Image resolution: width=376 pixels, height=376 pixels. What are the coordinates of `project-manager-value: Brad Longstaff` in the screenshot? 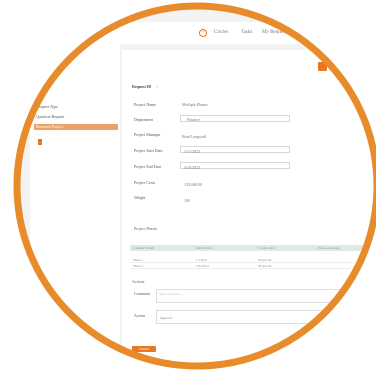 It's located at (194, 136).